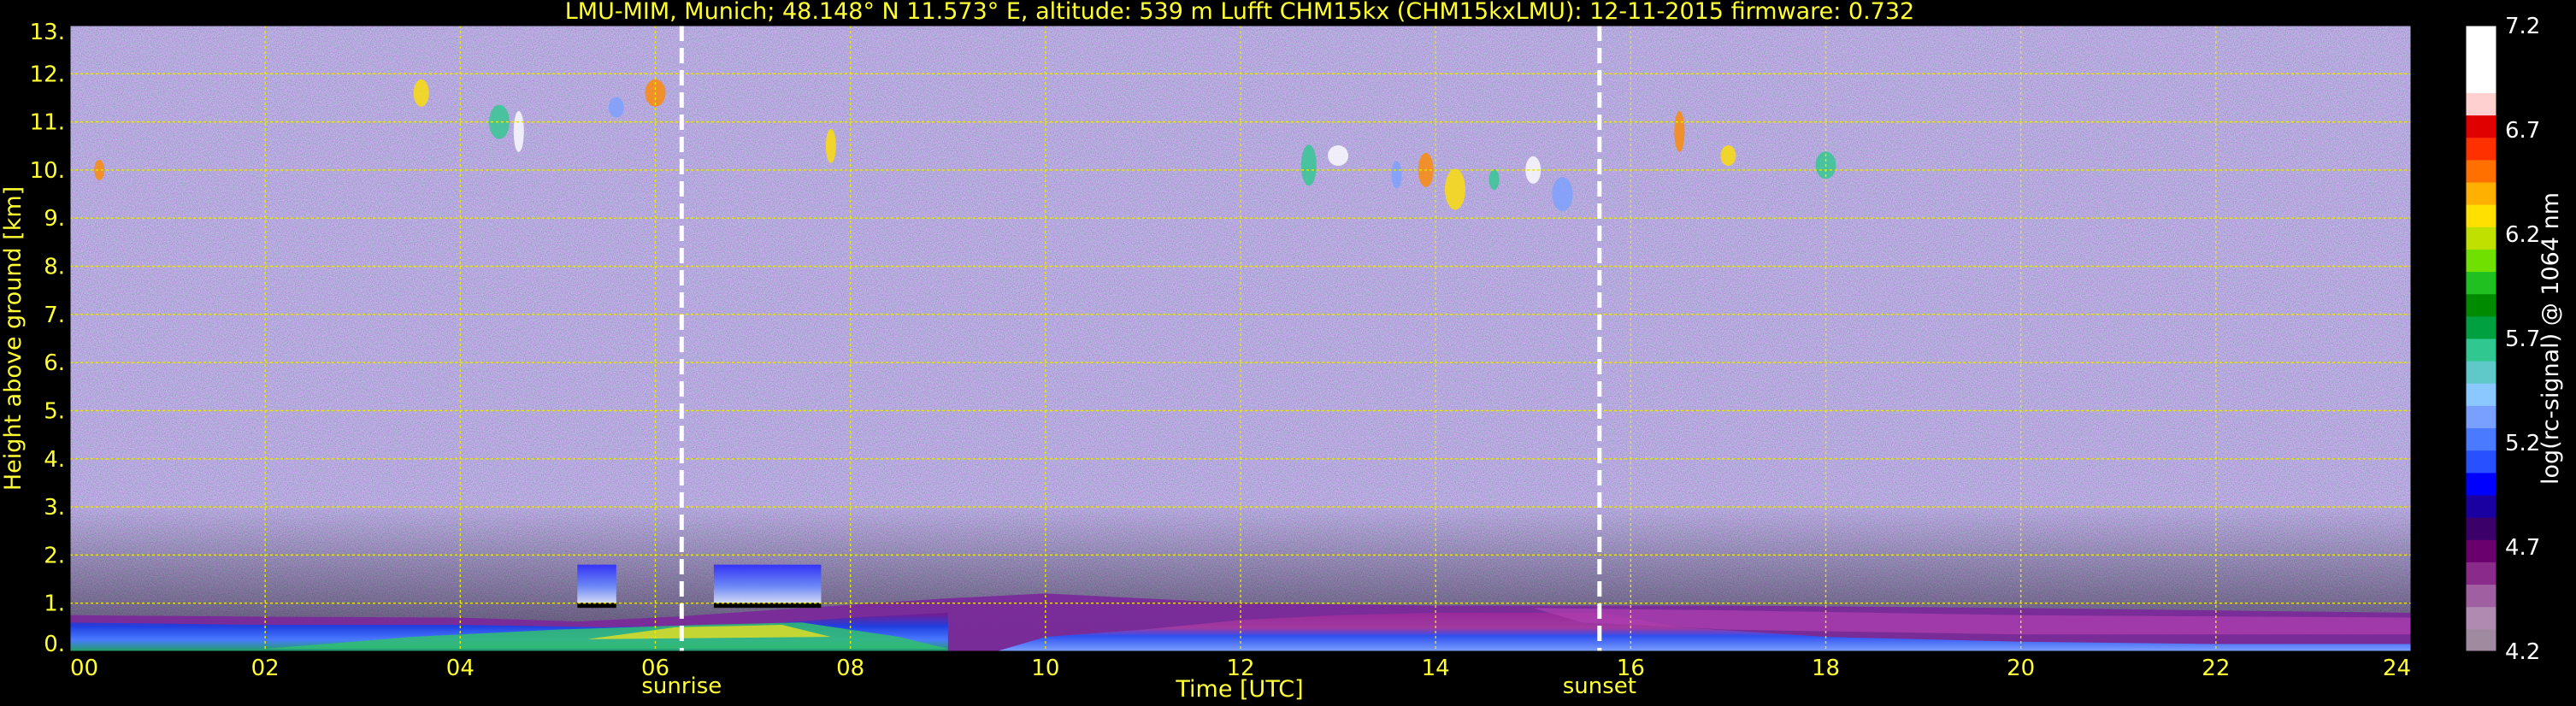 Image resolution: width=2576 pixels, height=706 pixels. Describe the element at coordinates (2522, 339) in the screenshot. I see `colorbar-tick-label: 5.7` at that location.